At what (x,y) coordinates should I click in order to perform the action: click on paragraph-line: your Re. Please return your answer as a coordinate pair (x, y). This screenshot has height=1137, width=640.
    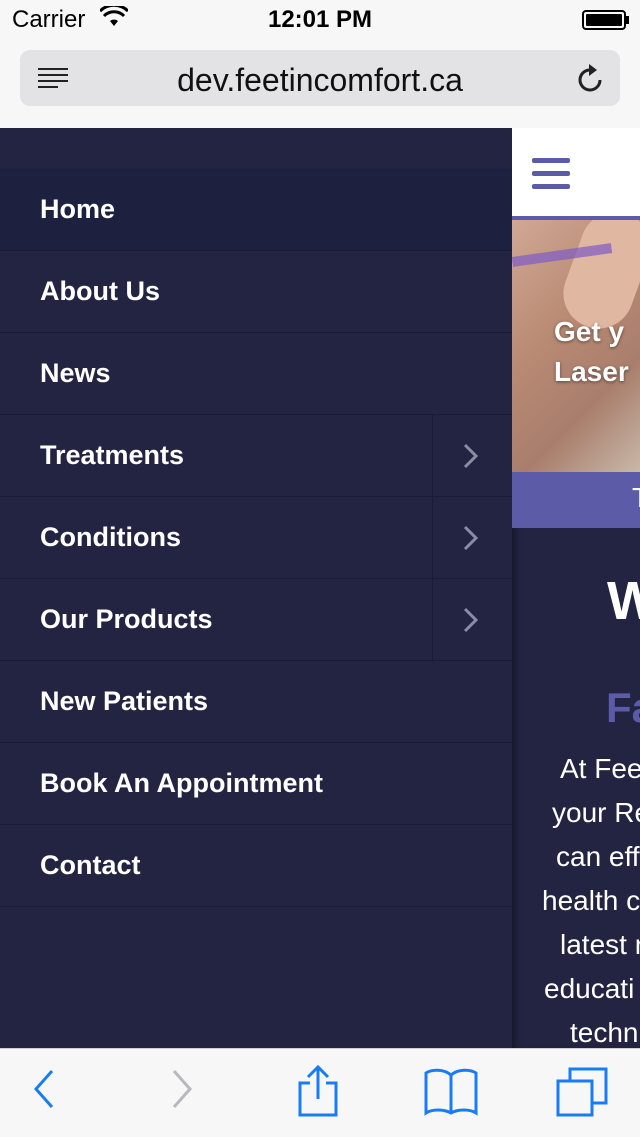
    Looking at the image, I should click on (596, 812).